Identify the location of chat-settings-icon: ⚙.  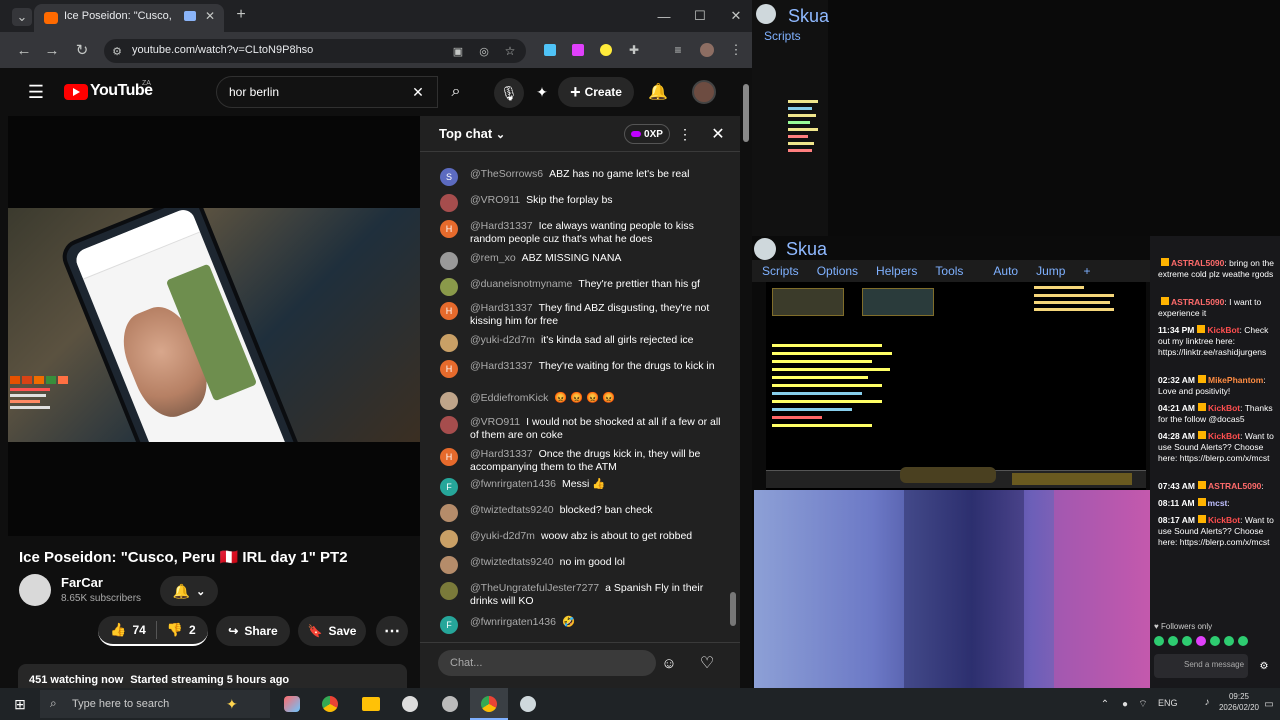
(1264, 666).